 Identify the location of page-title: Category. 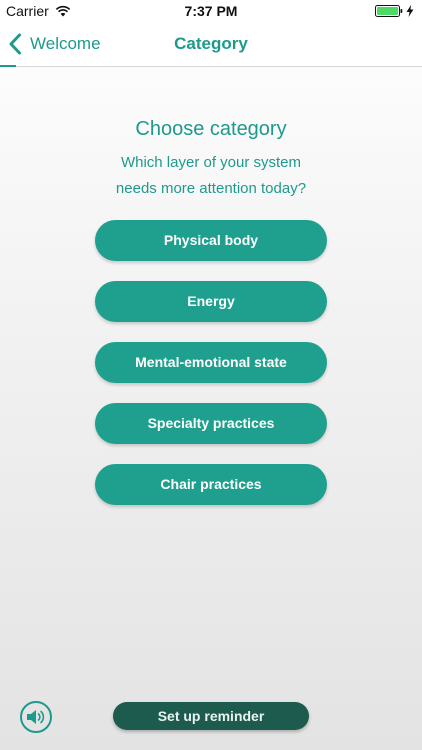
(211, 43).